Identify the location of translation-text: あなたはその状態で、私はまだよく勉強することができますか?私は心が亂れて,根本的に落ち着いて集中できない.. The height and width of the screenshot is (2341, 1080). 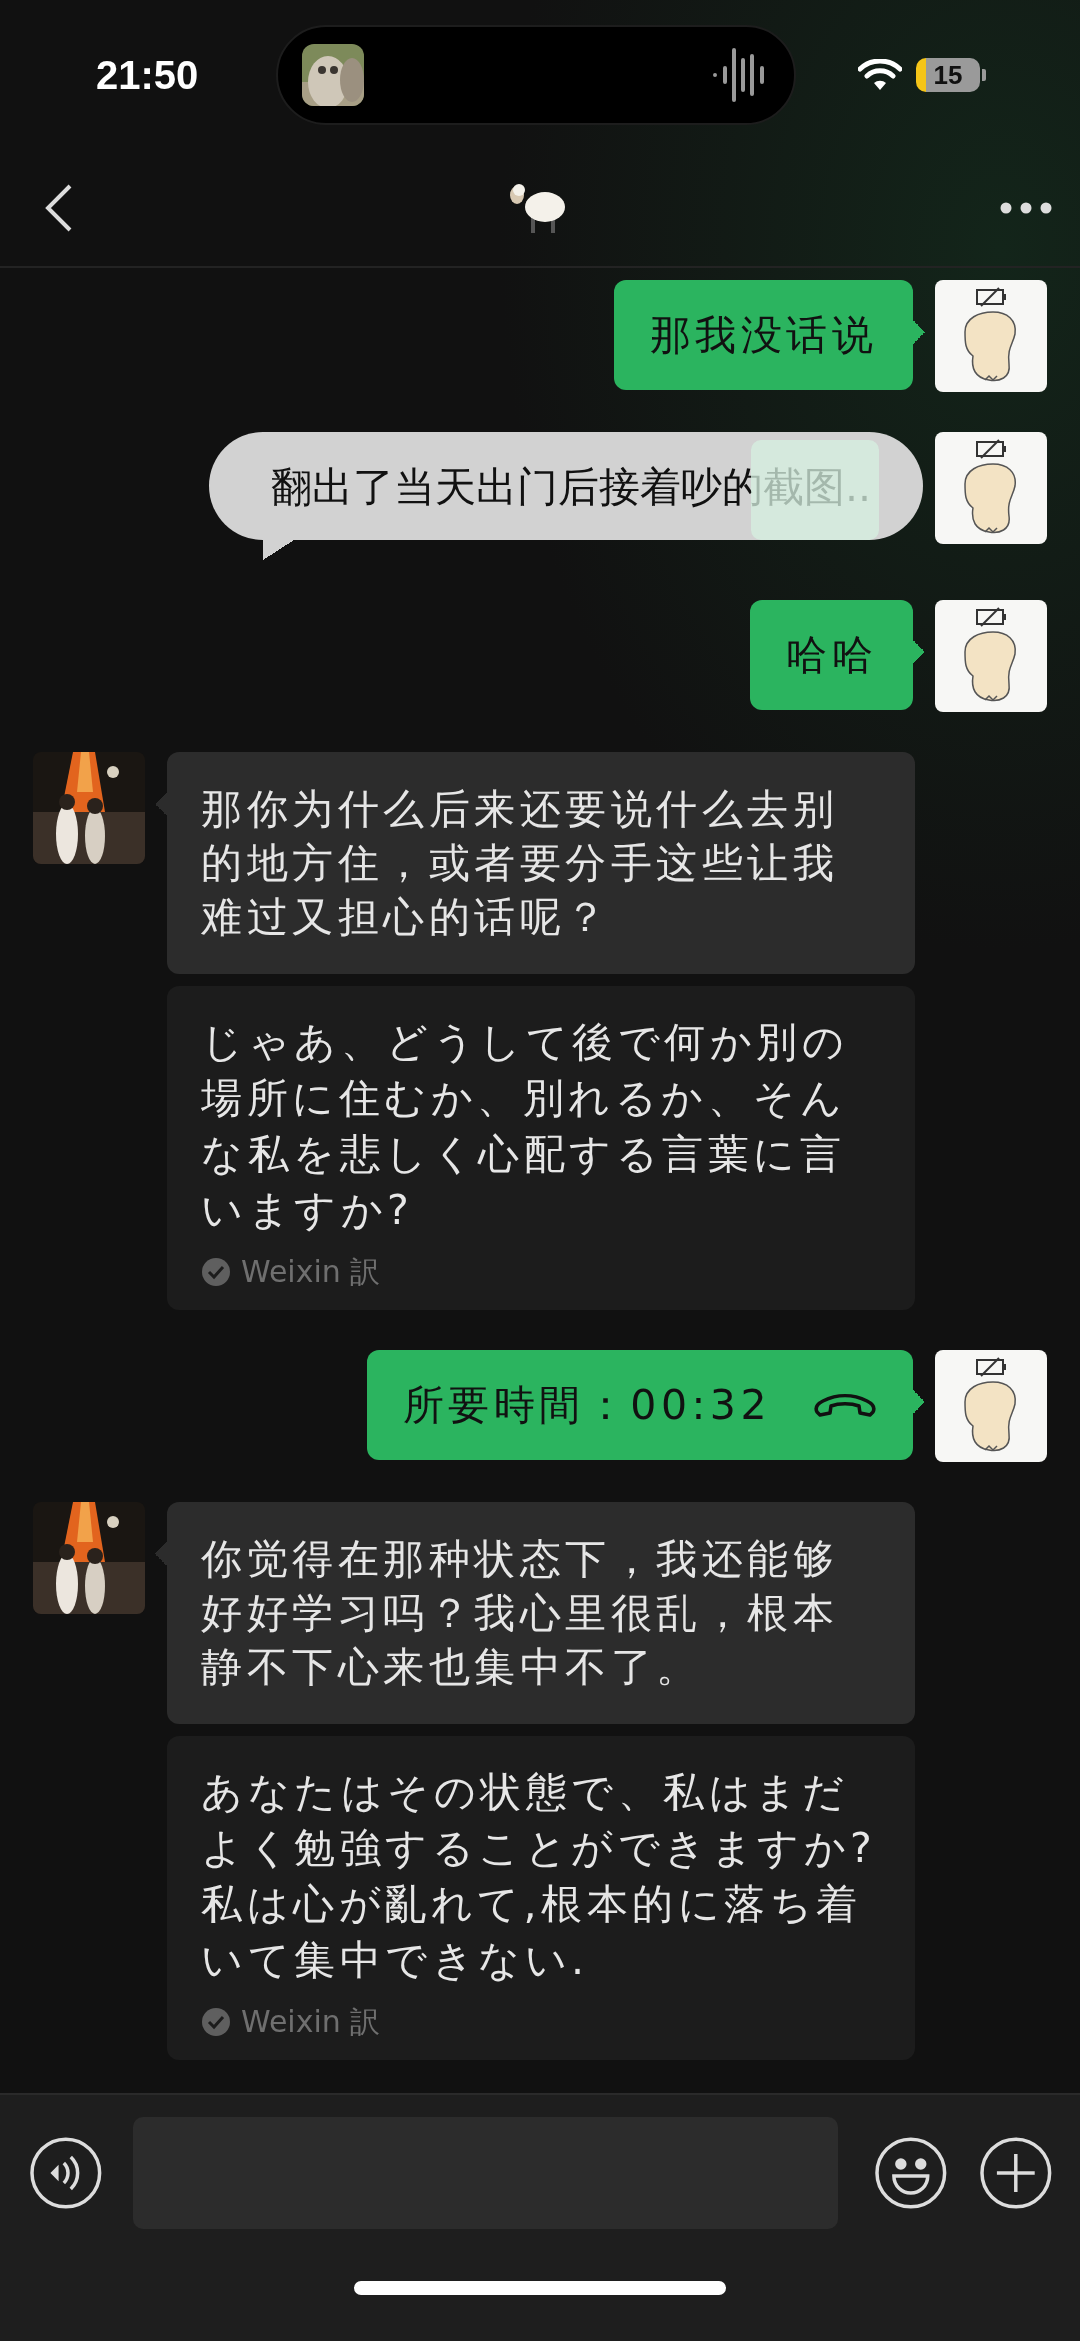
(539, 1876).